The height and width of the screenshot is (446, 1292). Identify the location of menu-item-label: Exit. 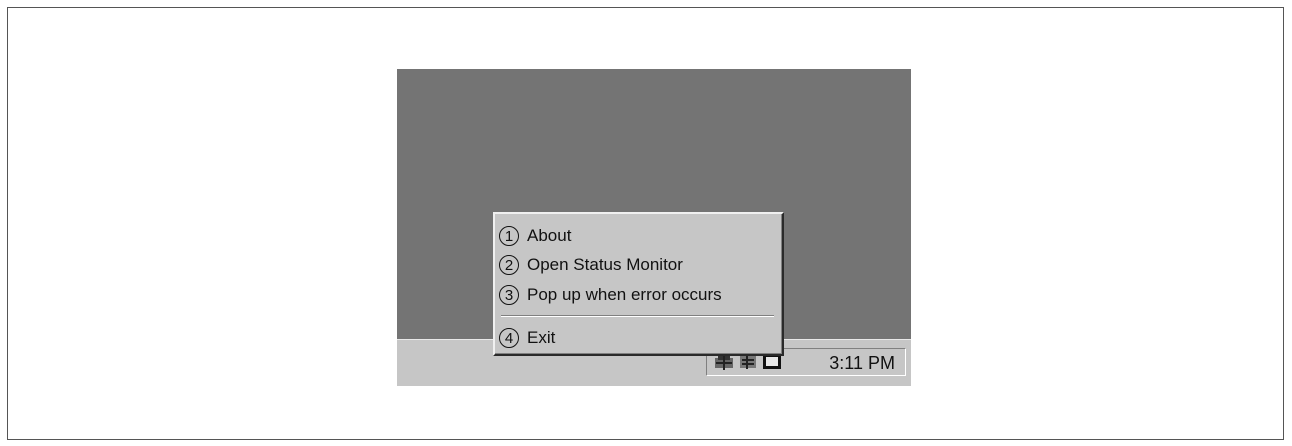
(541, 337).